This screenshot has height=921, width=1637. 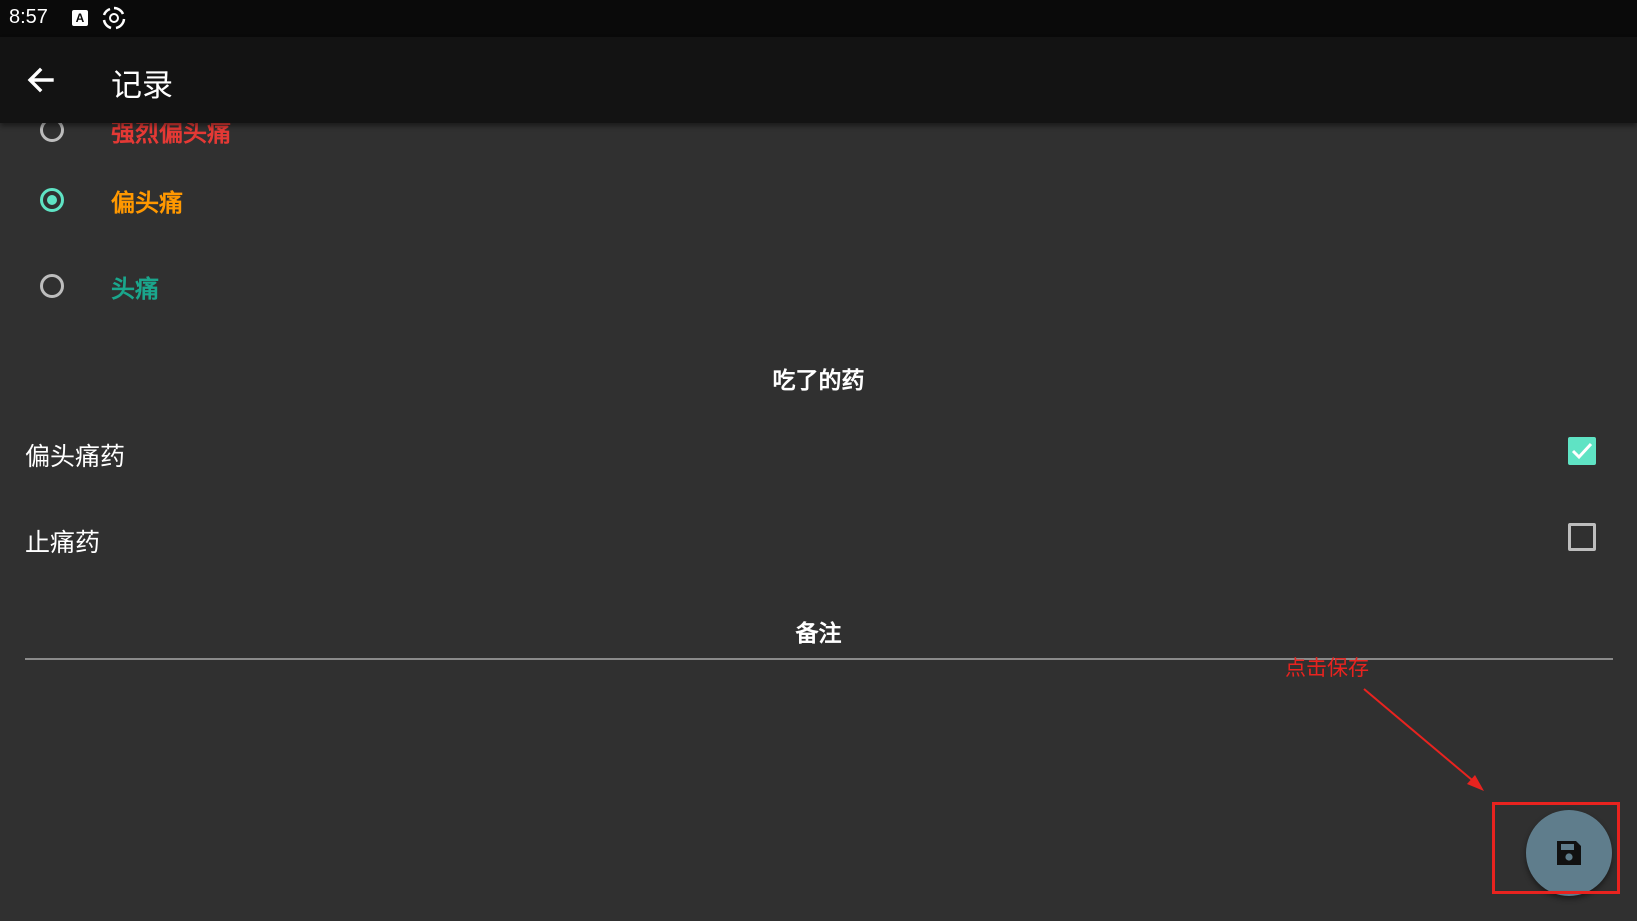 I want to click on checkmark-icon, so click(x=1582, y=451).